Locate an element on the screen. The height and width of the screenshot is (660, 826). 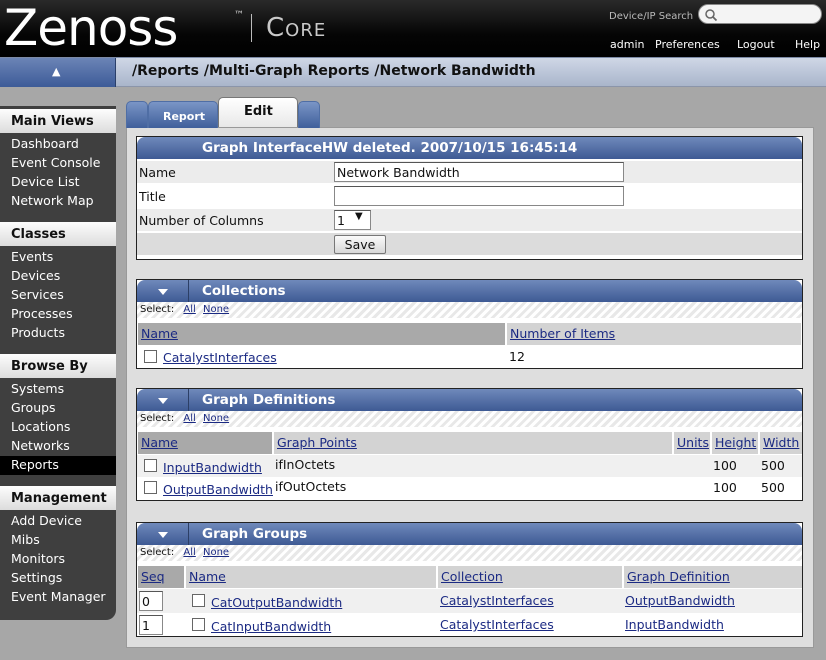
column-header-graph-definition: Graph Definition is located at coordinates (713, 577).